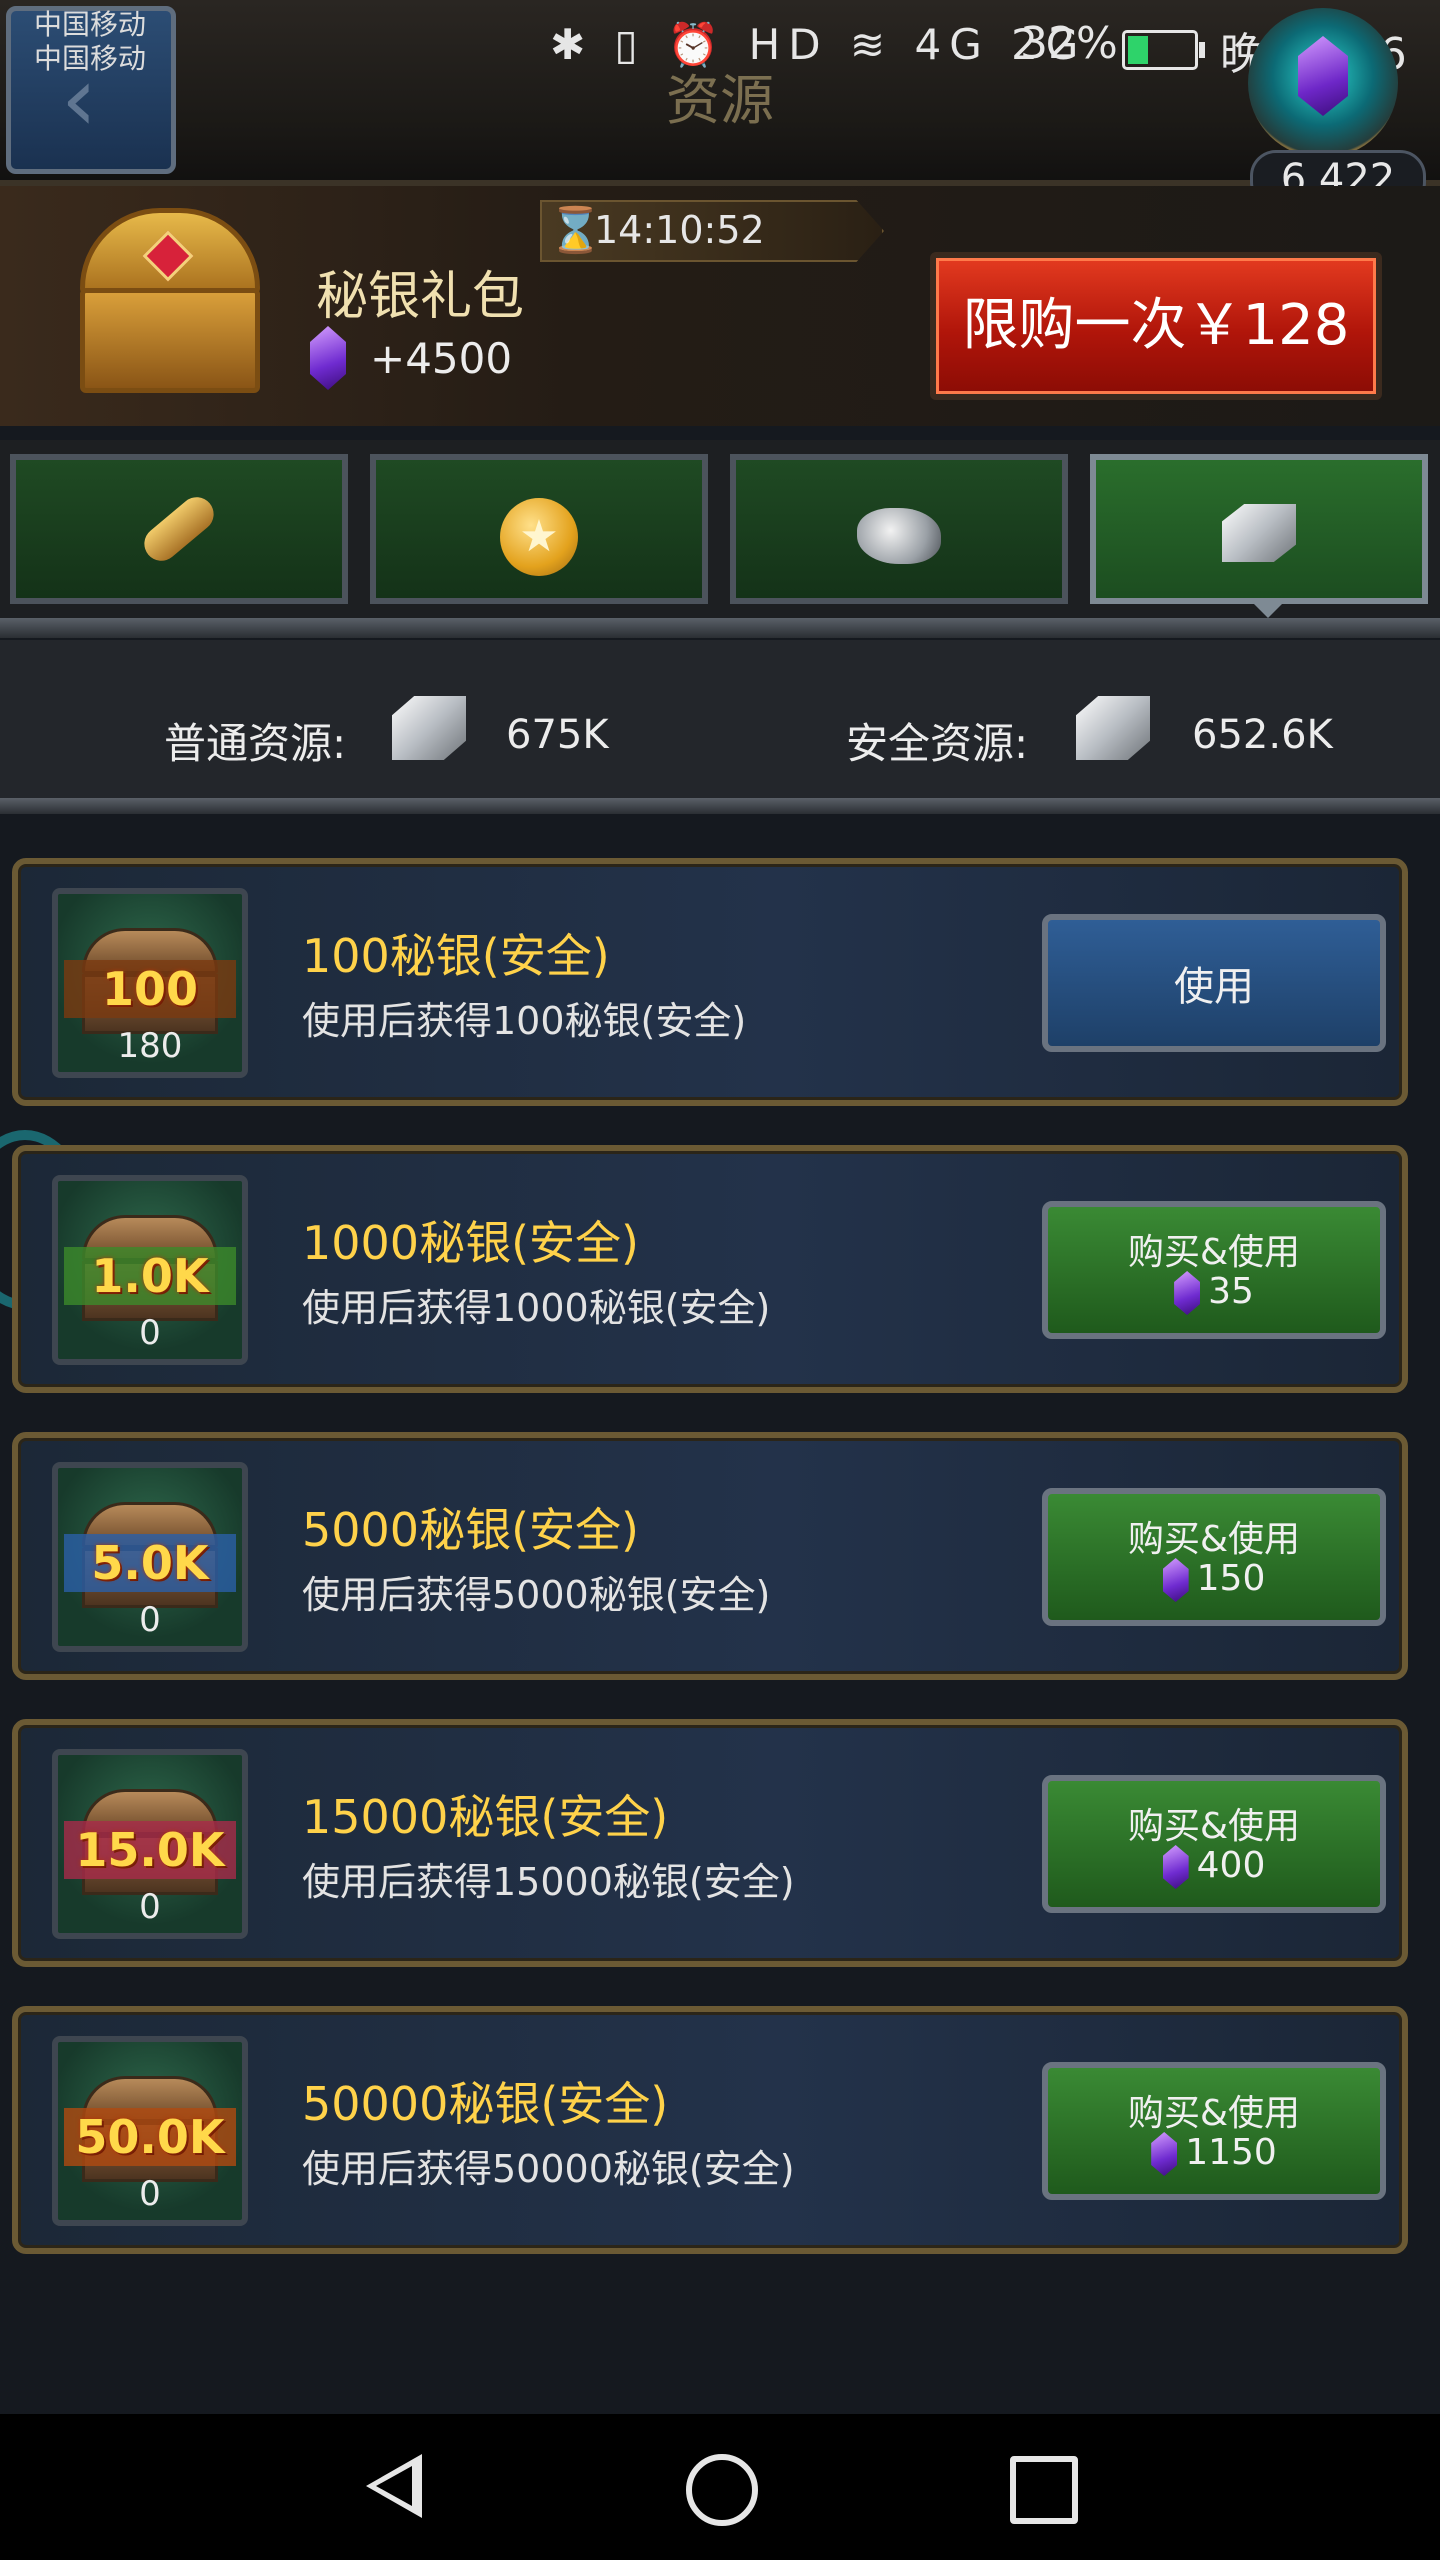 The height and width of the screenshot is (2560, 1440). Describe the element at coordinates (456, 956) in the screenshot. I see `item-title: 100秘银(安全)` at that location.